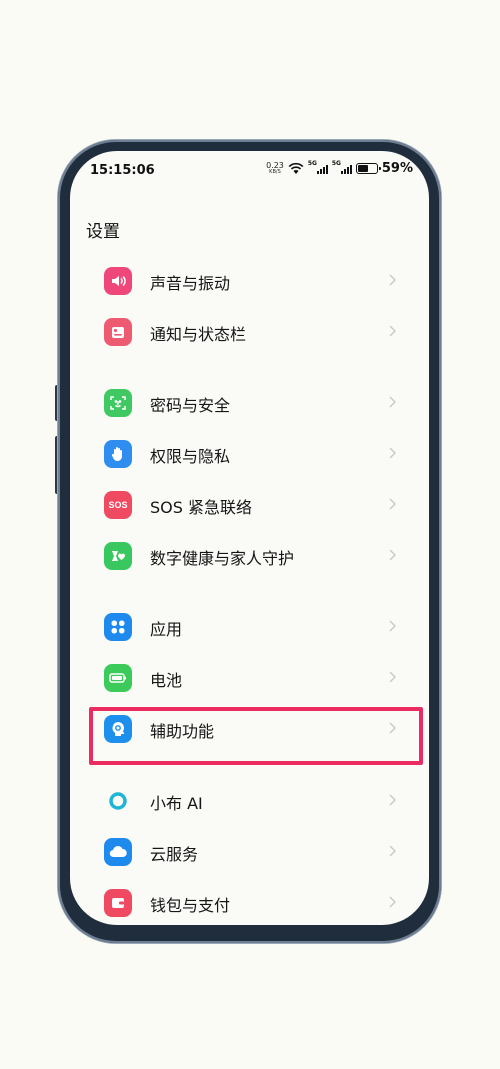  I want to click on status-indicators: 0.23 KB/S 5G 5G 59%, so click(339, 168).